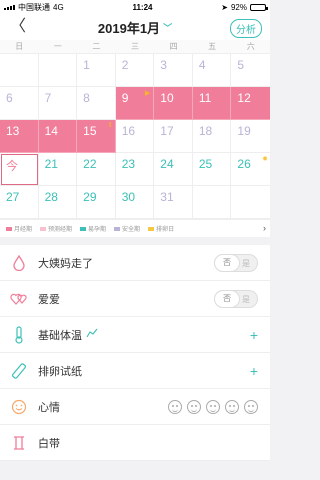  What do you see at coordinates (173, 103) in the screenshot?
I see `day-cell: 10` at bounding box center [173, 103].